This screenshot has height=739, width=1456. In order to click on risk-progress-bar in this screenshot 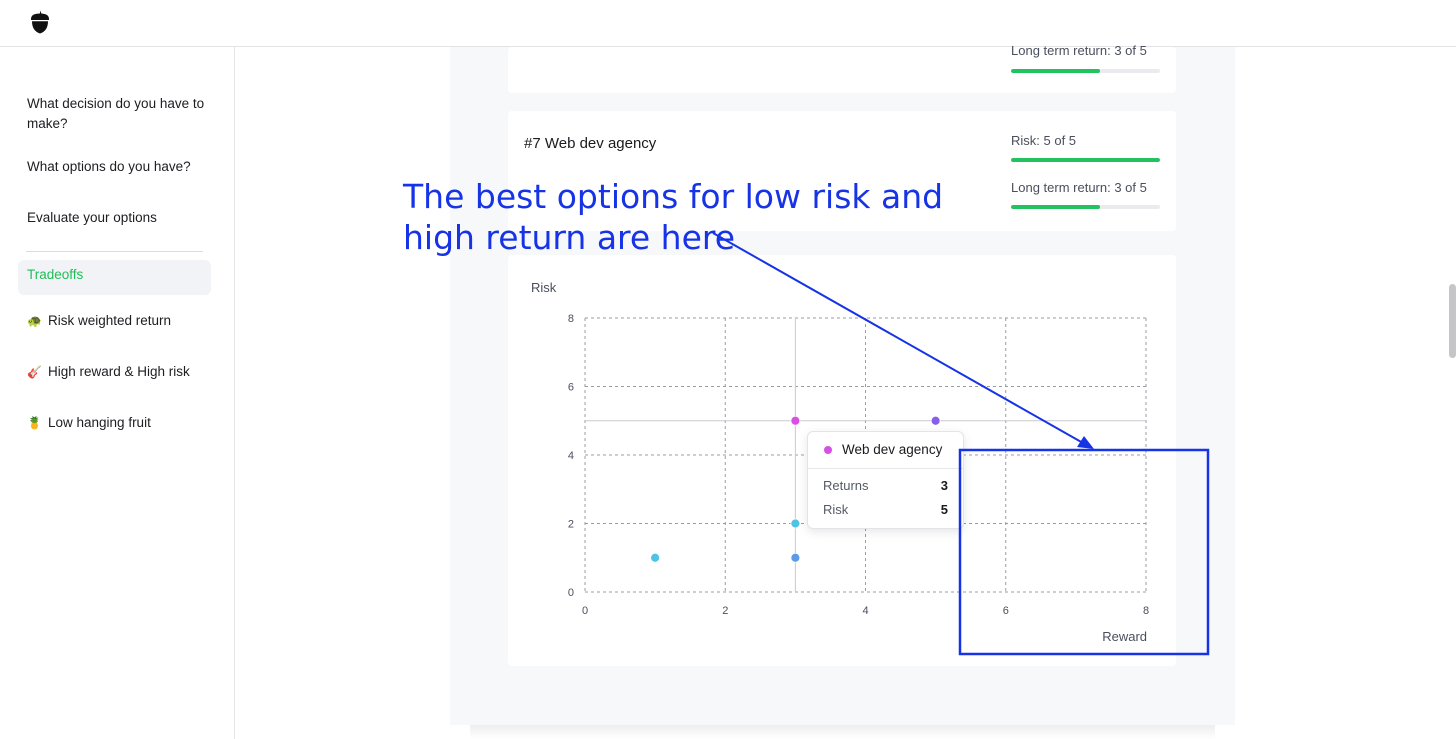, I will do `click(1085, 160)`.